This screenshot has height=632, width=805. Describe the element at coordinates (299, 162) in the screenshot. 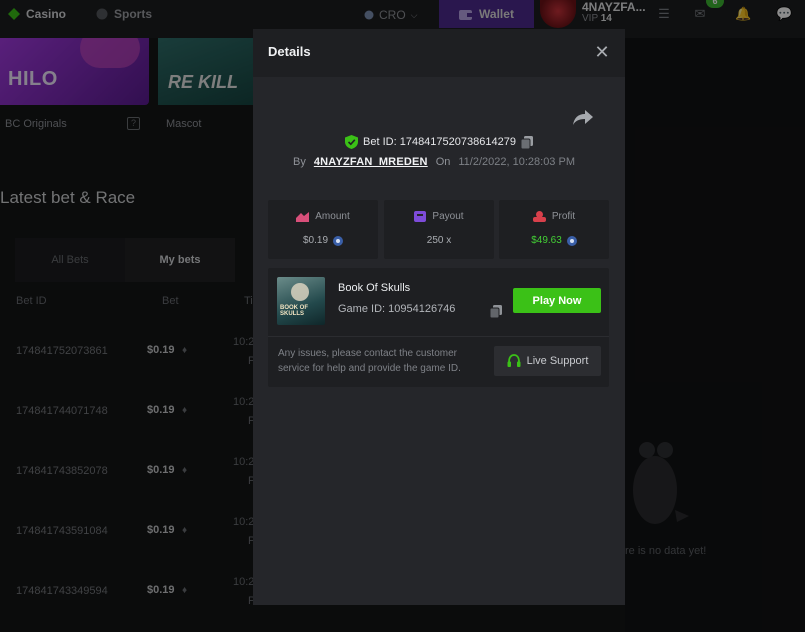

I see `by-label: By` at that location.